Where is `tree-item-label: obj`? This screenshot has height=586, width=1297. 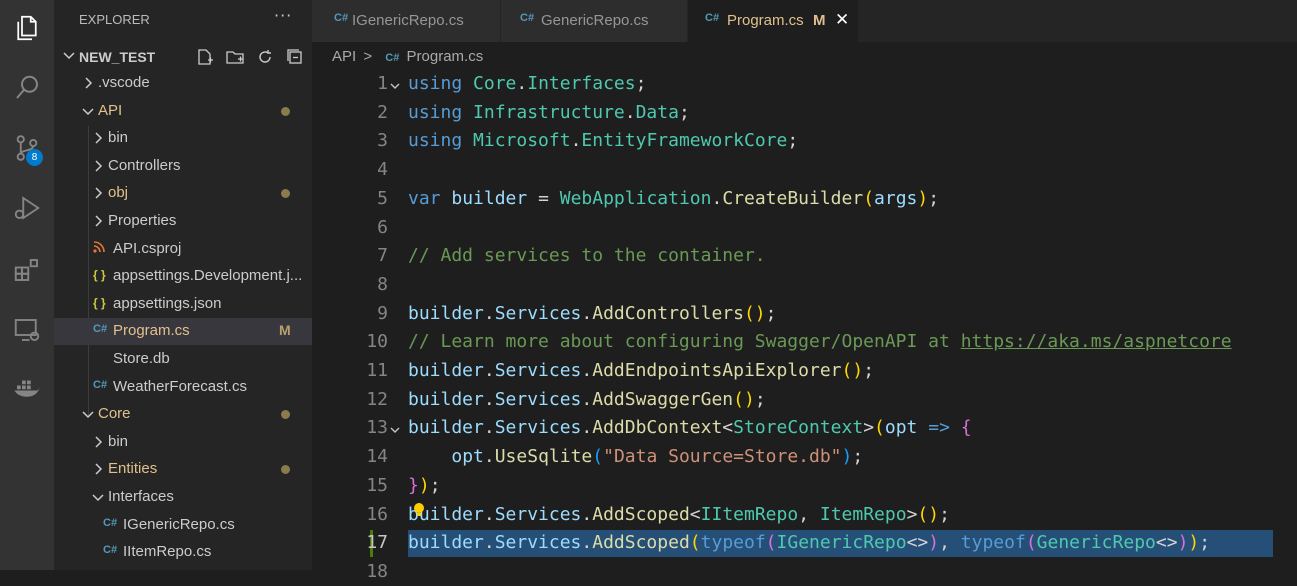 tree-item-label: obj is located at coordinates (118, 192).